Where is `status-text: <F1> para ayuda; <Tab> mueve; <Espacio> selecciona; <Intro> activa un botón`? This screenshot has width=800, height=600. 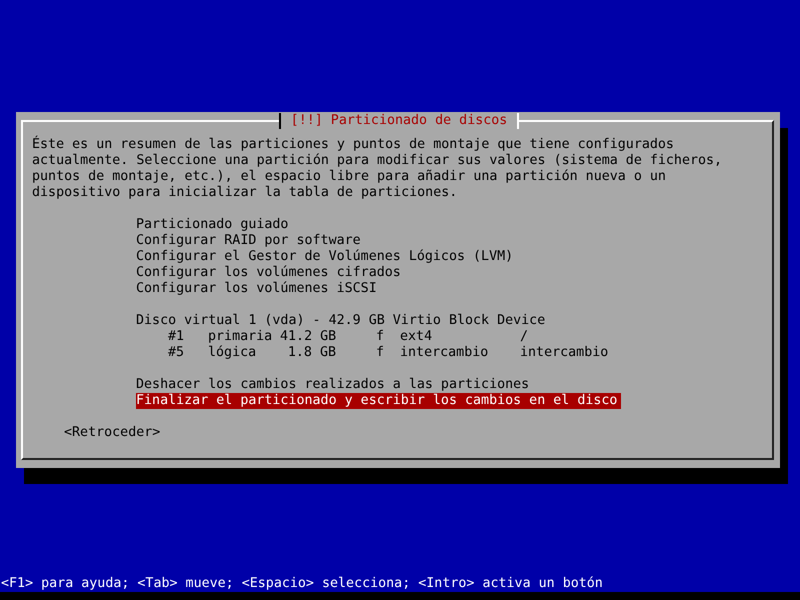 status-text: <F1> para ayuda; <Tab> mueve; <Espacio> selecciona; <Intro> activa un botón is located at coordinates (302, 583).